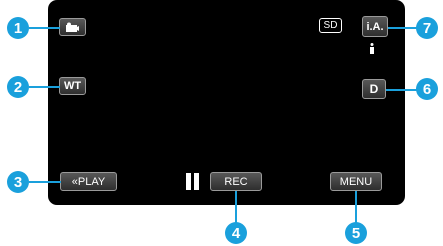  I want to click on sd-indicator: SD, so click(330, 25).